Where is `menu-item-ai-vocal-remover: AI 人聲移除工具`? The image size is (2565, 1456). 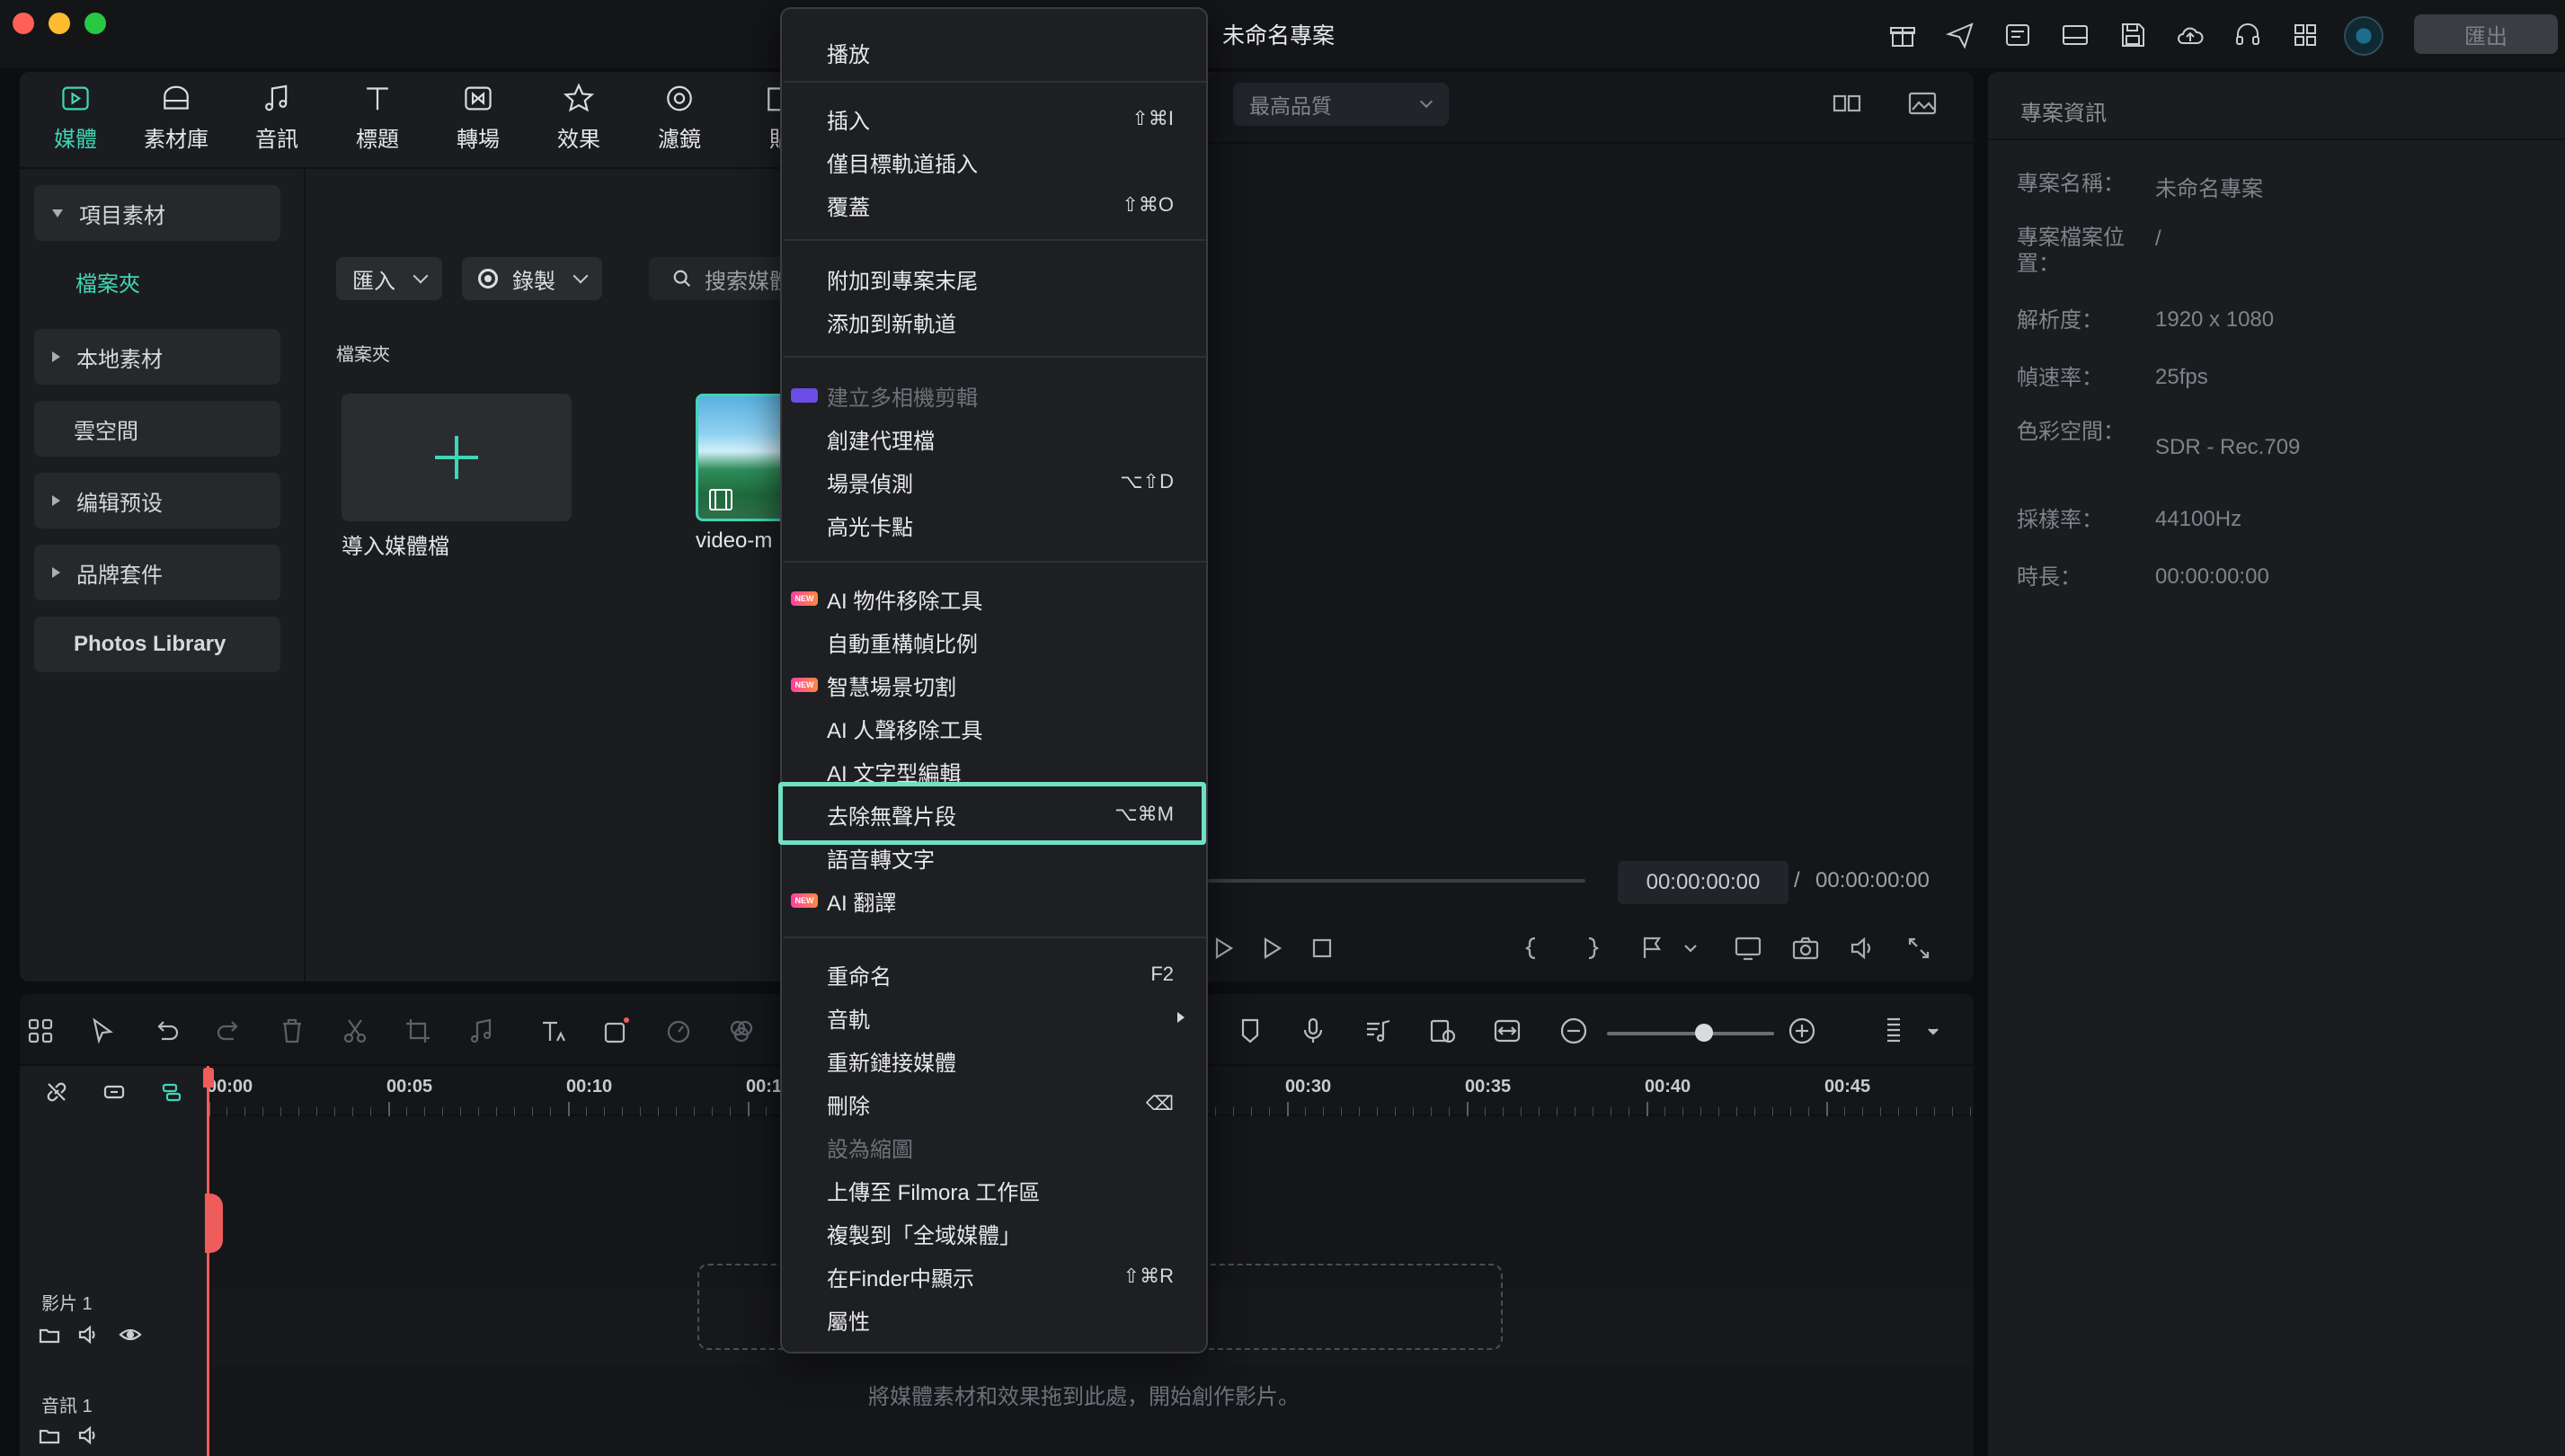
menu-item-ai-vocal-remover: AI 人聲移除工具 is located at coordinates (994, 728).